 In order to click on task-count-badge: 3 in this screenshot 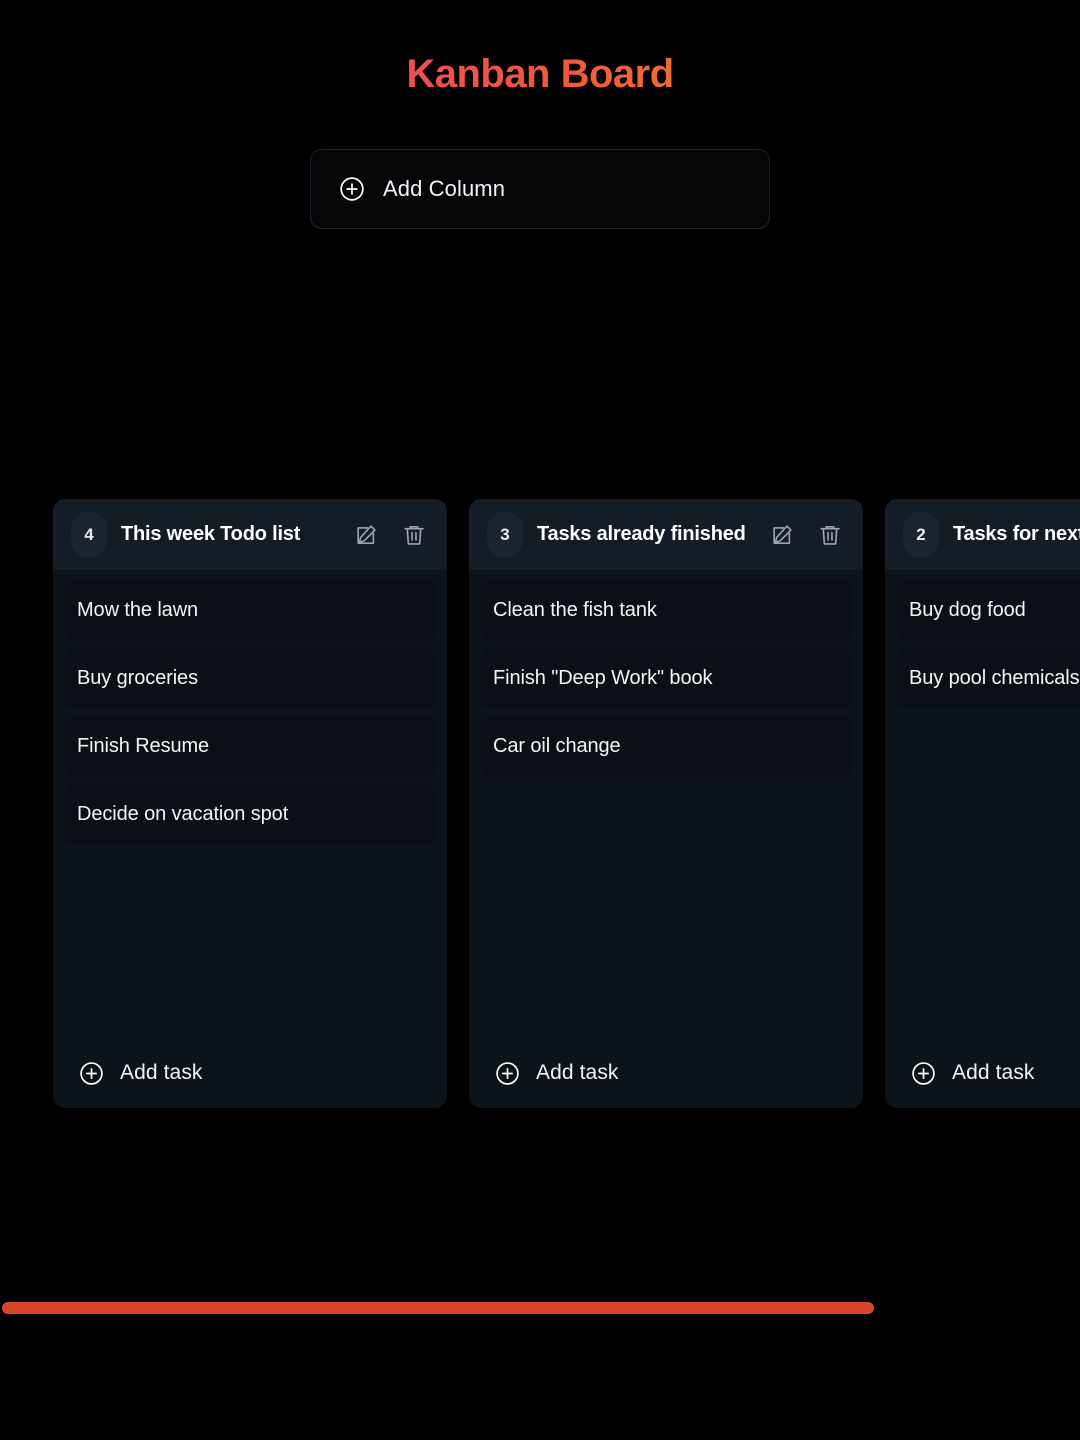, I will do `click(505, 534)`.